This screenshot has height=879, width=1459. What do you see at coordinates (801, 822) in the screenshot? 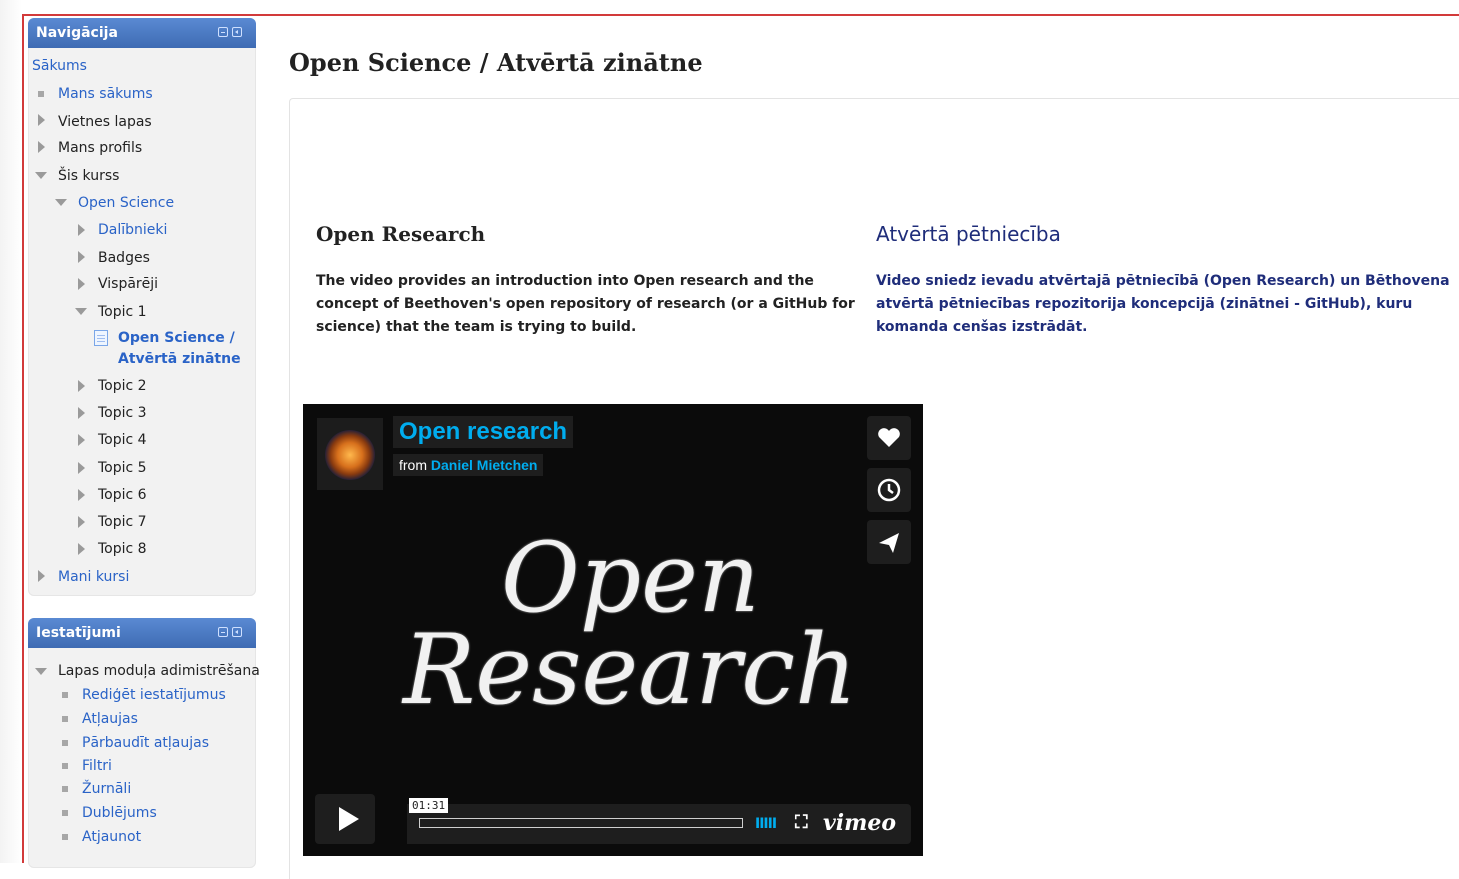
I see `fullscreen-icon: ⛶` at bounding box center [801, 822].